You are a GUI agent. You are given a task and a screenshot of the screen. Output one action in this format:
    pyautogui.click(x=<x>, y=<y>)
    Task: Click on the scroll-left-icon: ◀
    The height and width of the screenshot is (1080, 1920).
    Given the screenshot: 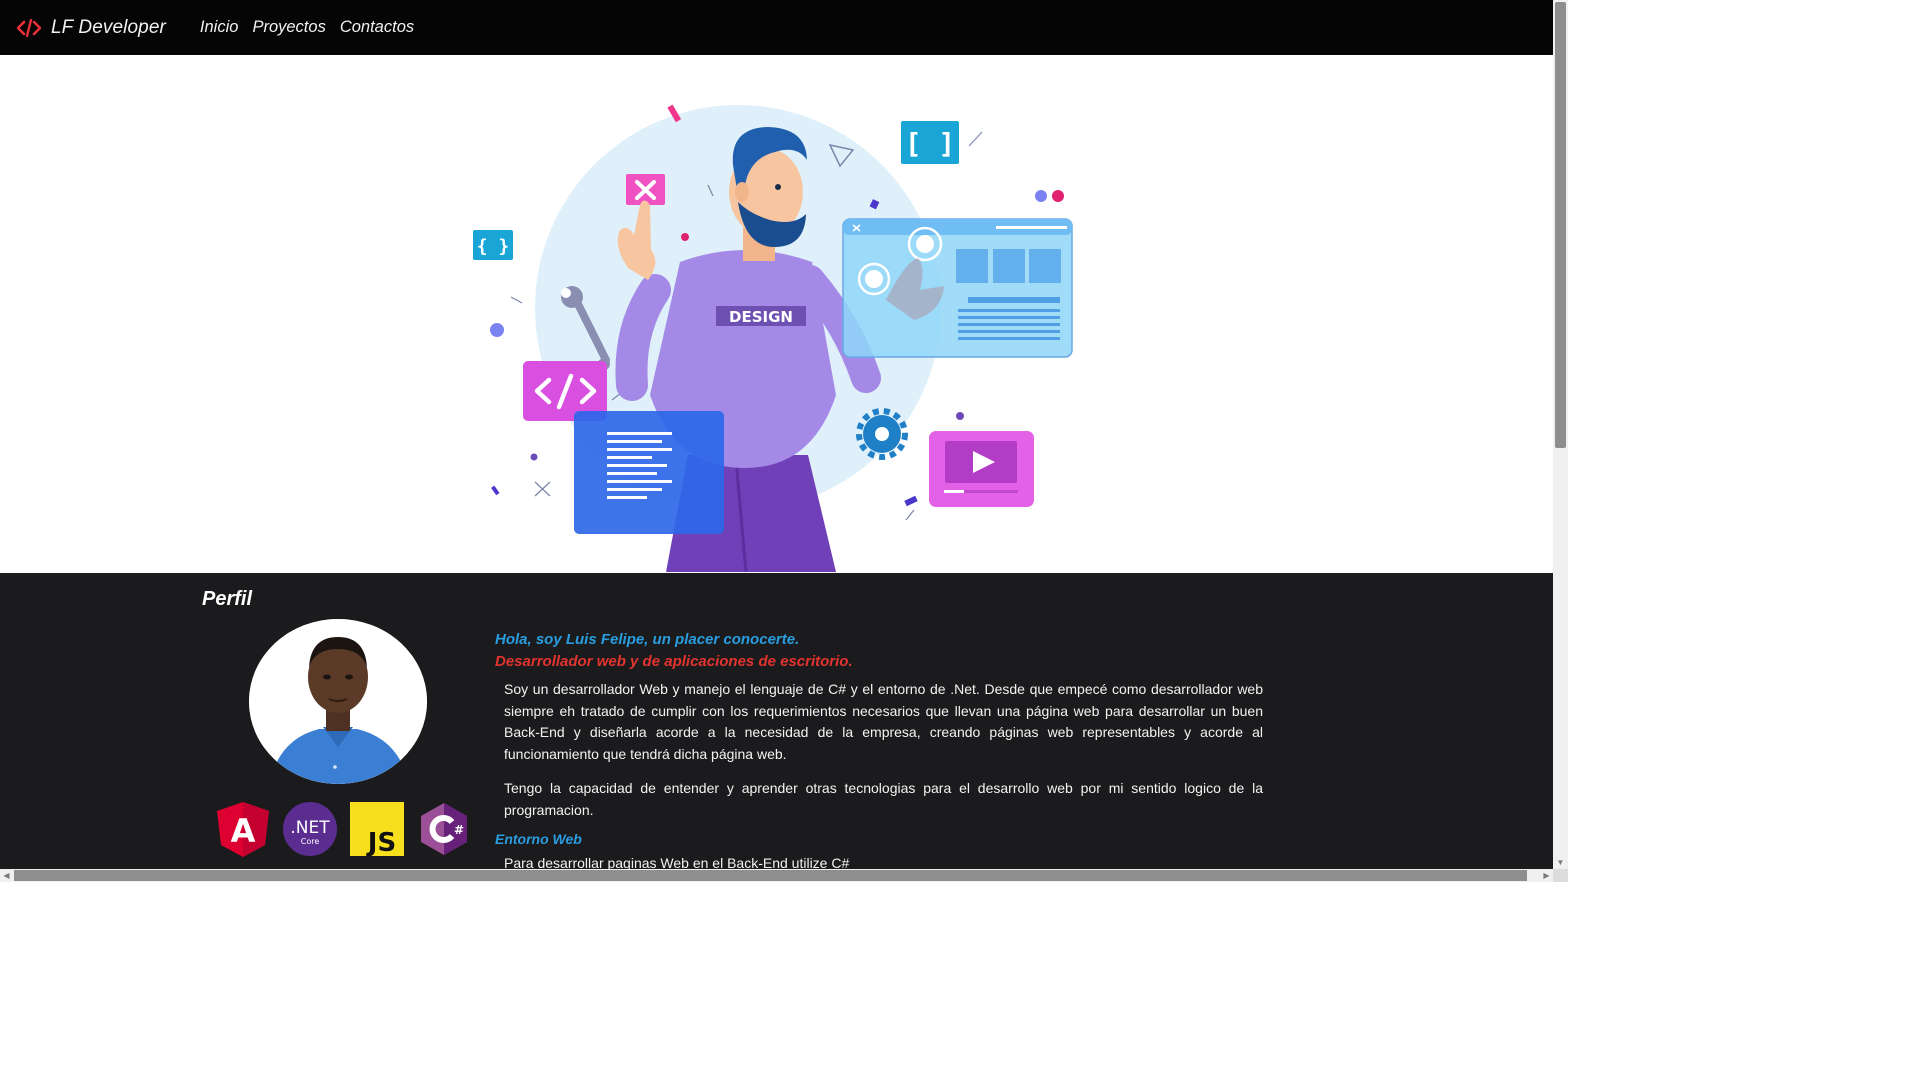 What is the action you would take?
    pyautogui.click(x=6, y=875)
    